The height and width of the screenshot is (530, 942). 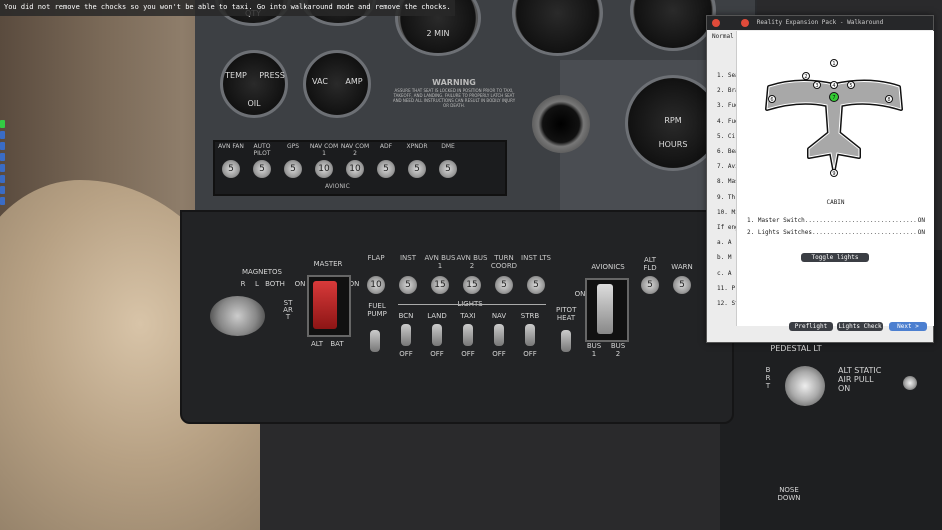 What do you see at coordinates (650, 285) in the screenshot?
I see `alt-fld-breaker: 5` at bounding box center [650, 285].